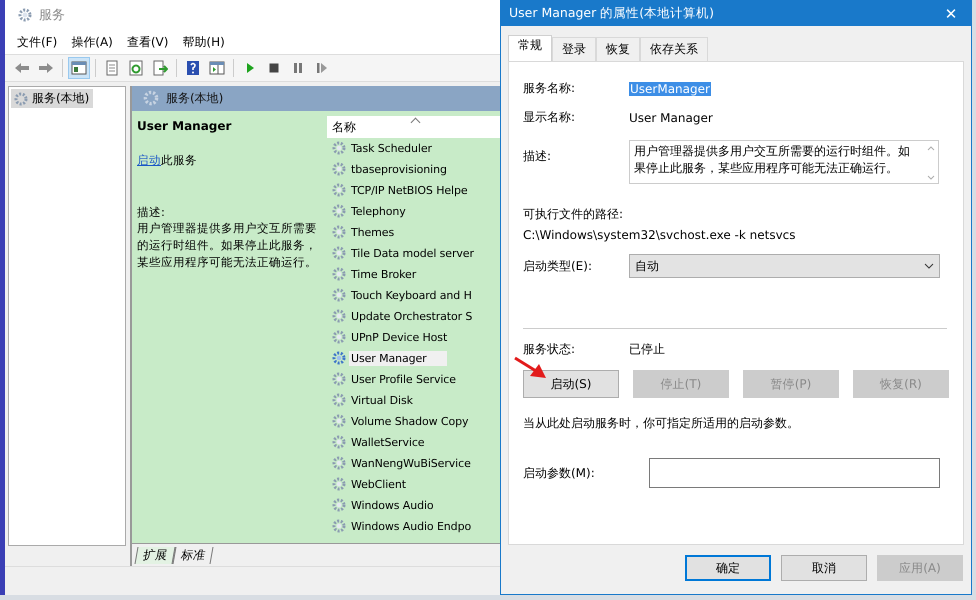  I want to click on service-button: 启动(S), so click(571, 384).